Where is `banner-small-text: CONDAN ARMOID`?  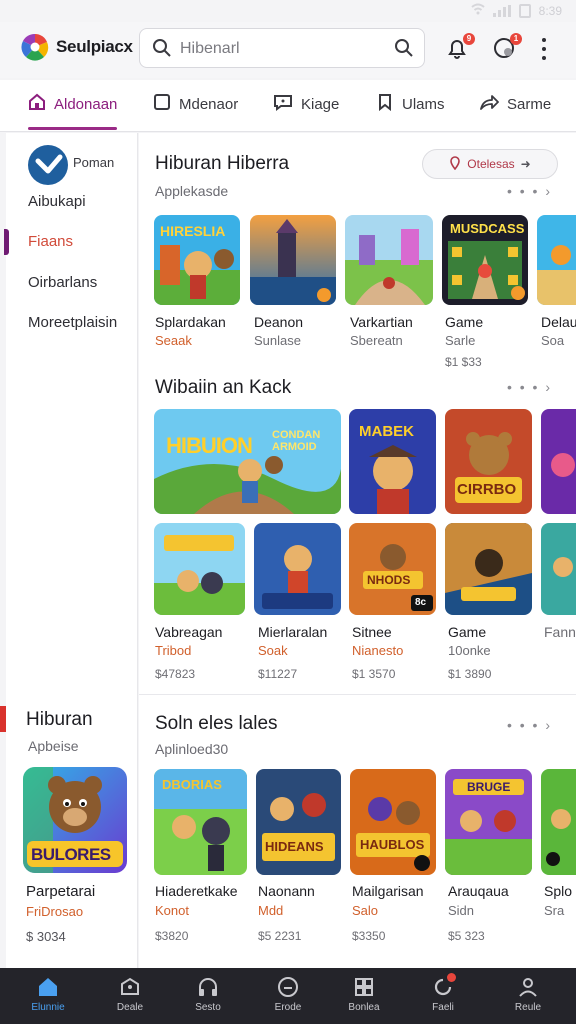 banner-small-text: CONDAN ARMOID is located at coordinates (296, 441).